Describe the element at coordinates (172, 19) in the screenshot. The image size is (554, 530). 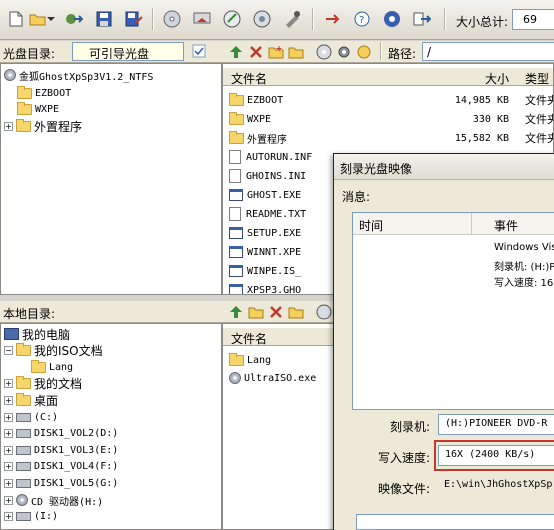
I see `burn-icon` at that location.